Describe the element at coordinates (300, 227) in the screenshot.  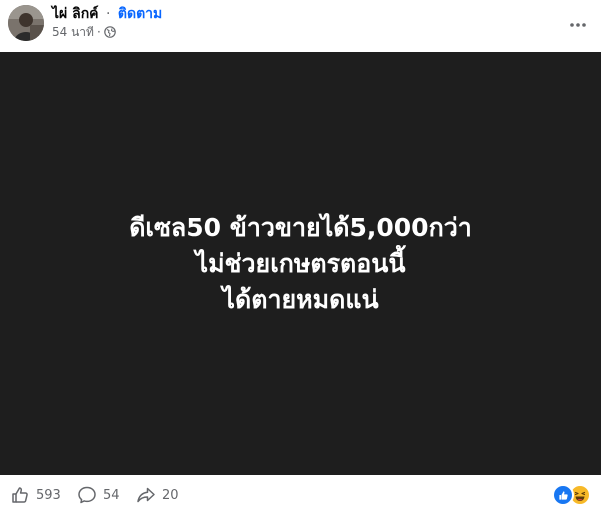
I see `media-text-line: ดีเซล50 ข้าวขายได้5,000กว่า` at that location.